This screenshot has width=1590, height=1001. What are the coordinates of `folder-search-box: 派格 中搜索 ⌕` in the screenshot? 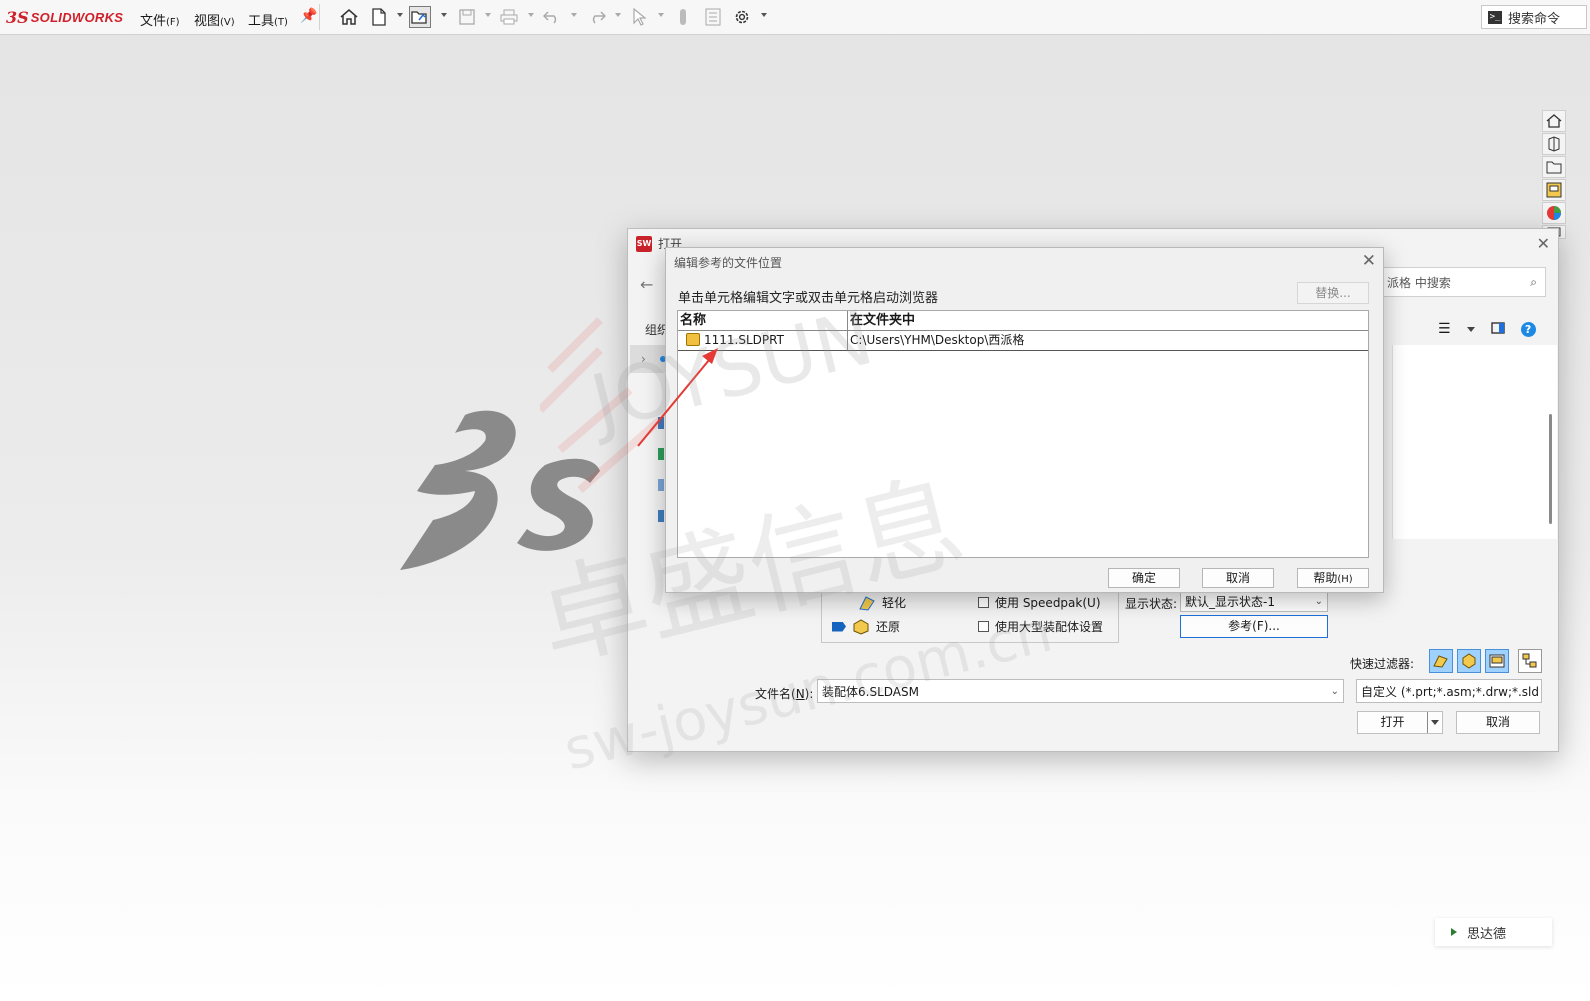 It's located at (1462, 282).